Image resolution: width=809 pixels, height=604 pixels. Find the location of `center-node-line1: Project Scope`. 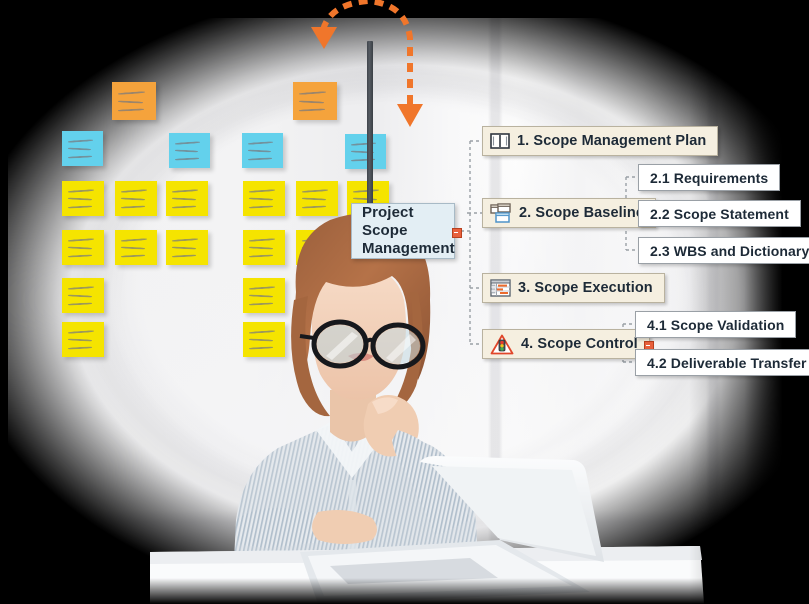

center-node-line1: Project Scope is located at coordinates (388, 221).